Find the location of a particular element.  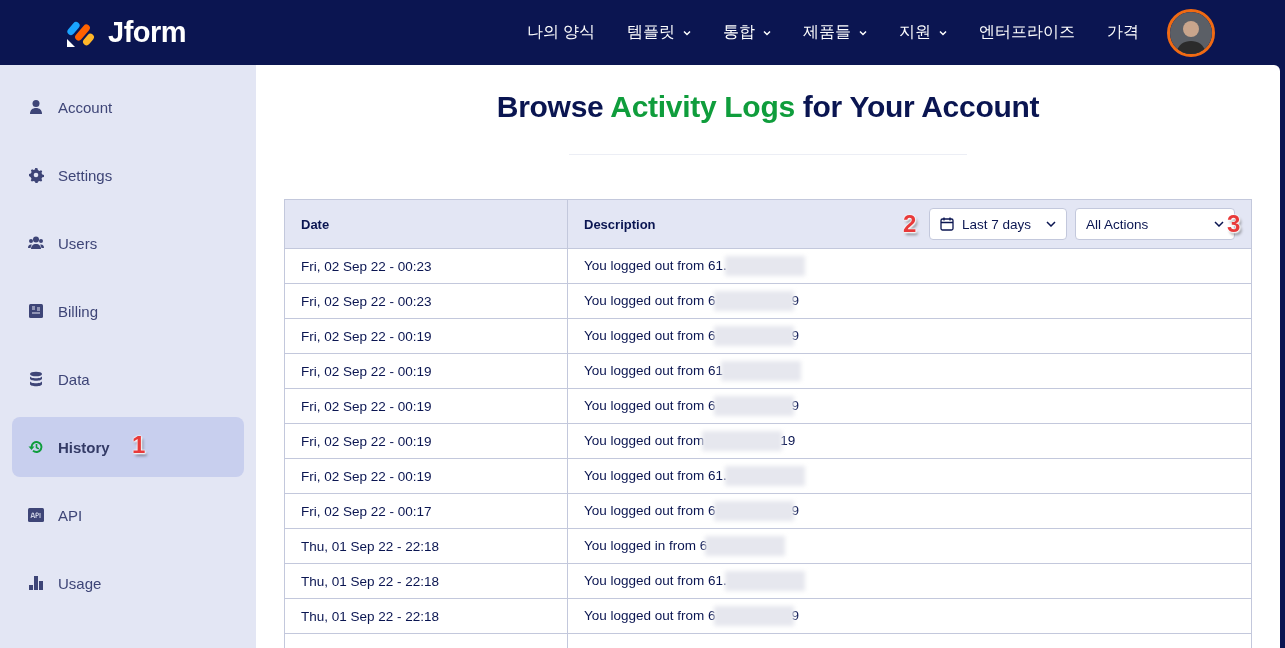

nav-link: 제품들 is located at coordinates (835, 32).